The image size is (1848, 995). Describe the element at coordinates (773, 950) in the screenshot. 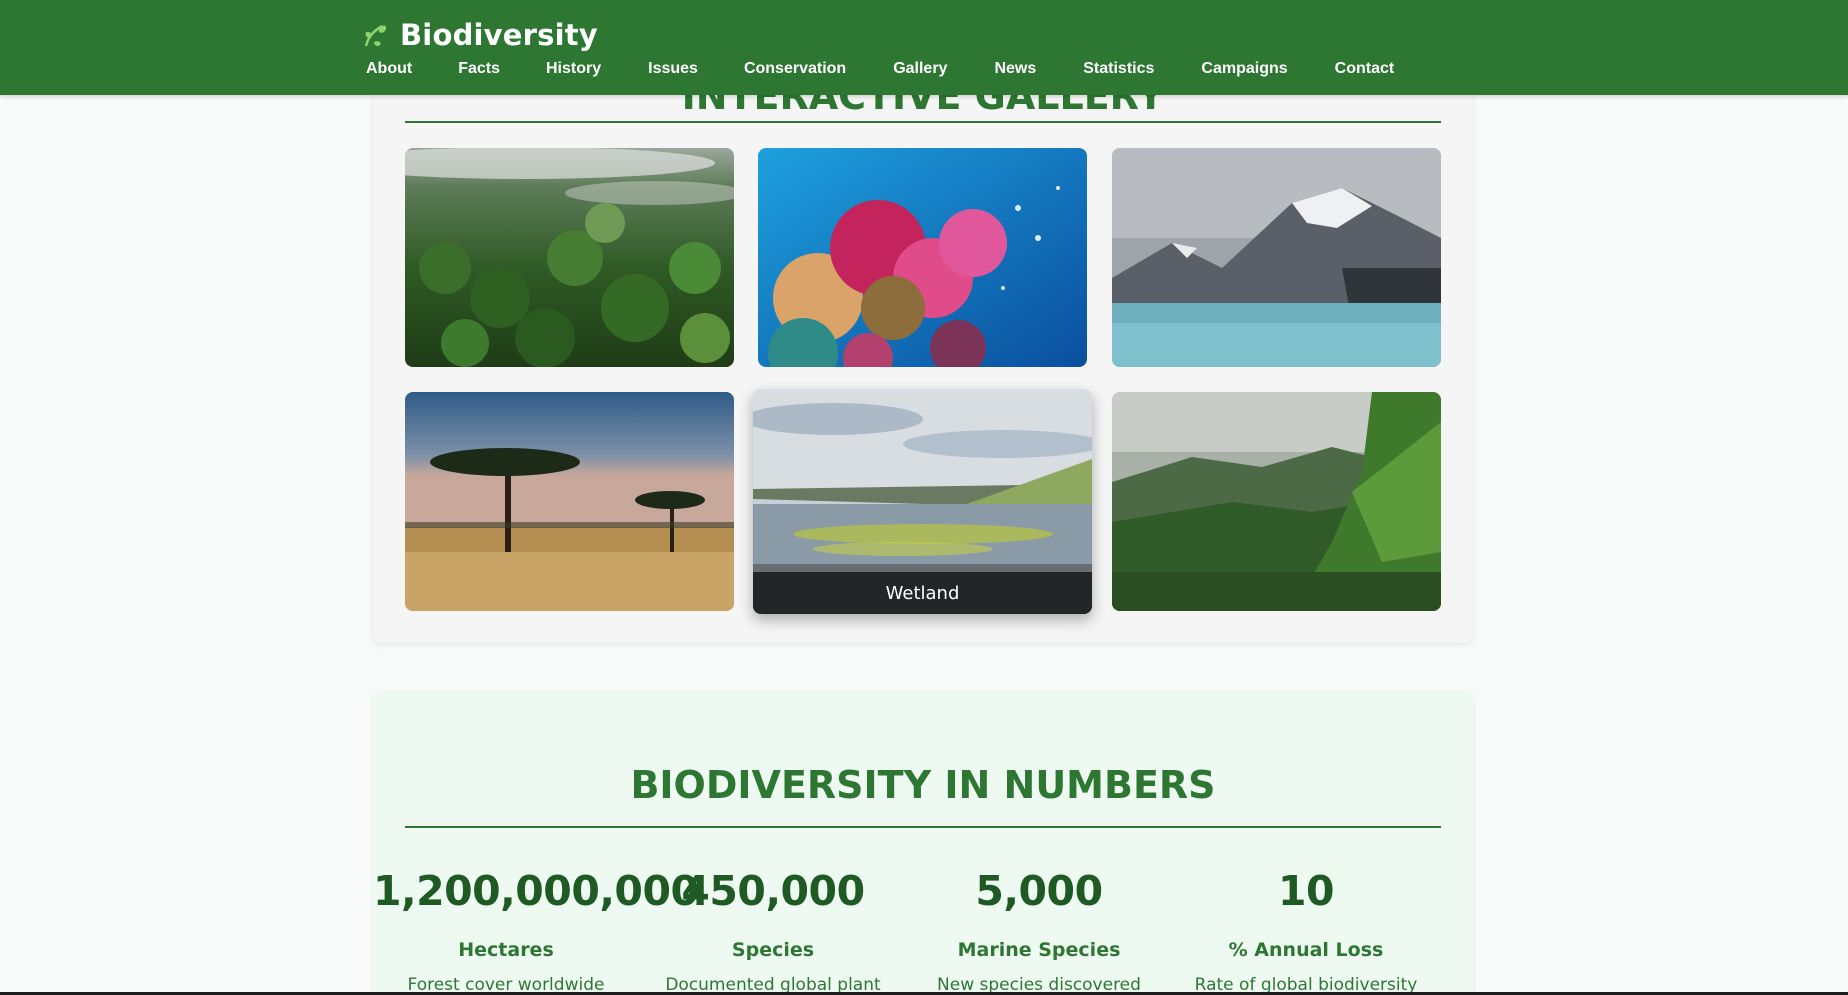

I see `stat-label: Species` at that location.